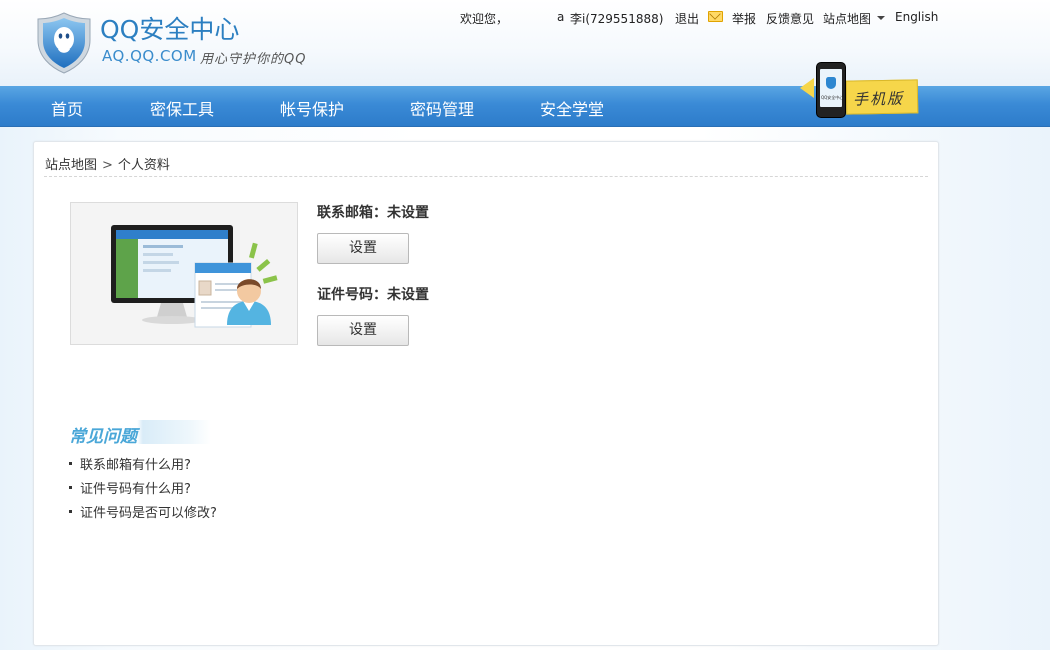 The width and height of the screenshot is (1050, 650). Describe the element at coordinates (363, 248) in the screenshot. I see `set-email-button: 设置` at that location.